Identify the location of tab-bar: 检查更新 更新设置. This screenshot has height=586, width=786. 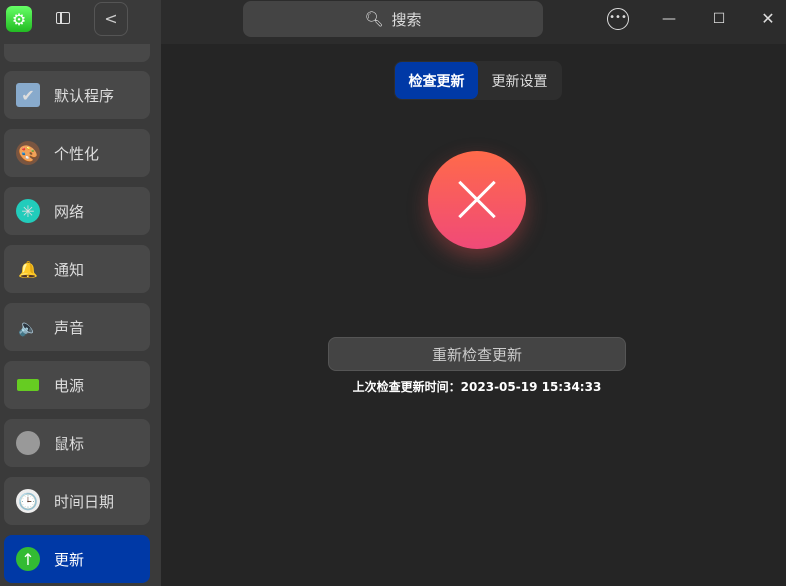
(478, 80).